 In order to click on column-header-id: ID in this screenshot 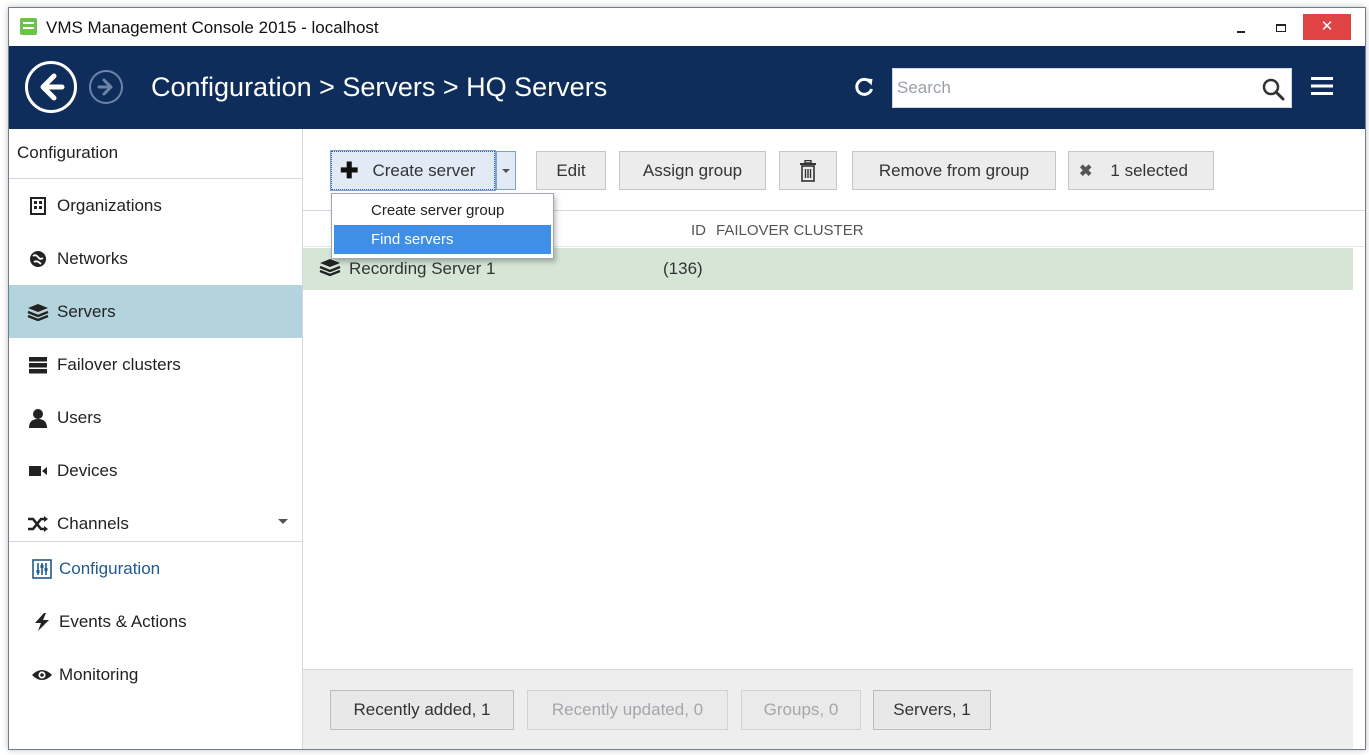, I will do `click(698, 230)`.